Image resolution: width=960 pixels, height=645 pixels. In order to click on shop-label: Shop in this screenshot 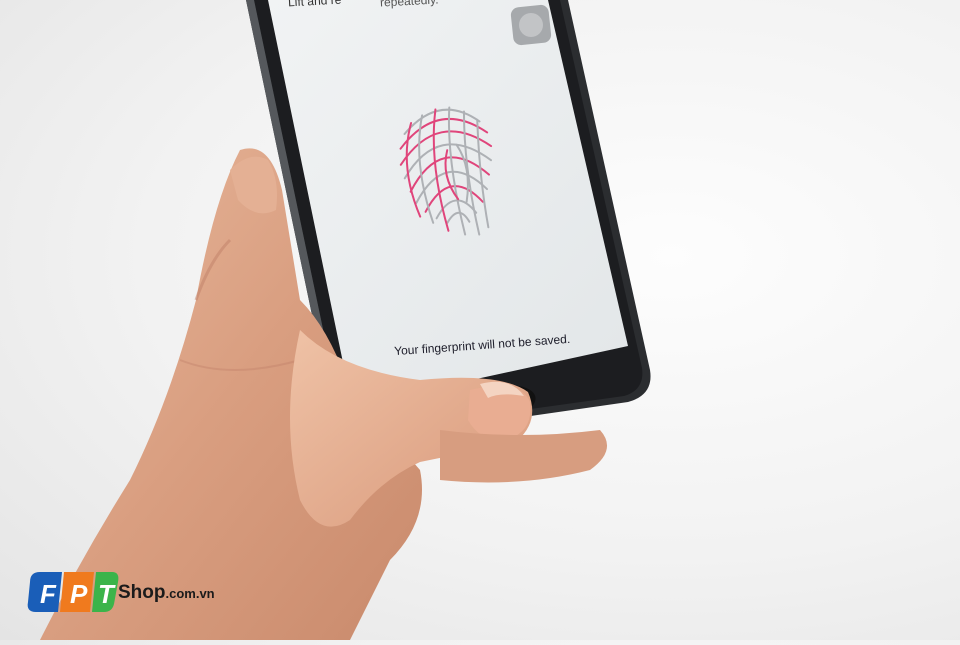, I will do `click(142, 592)`.